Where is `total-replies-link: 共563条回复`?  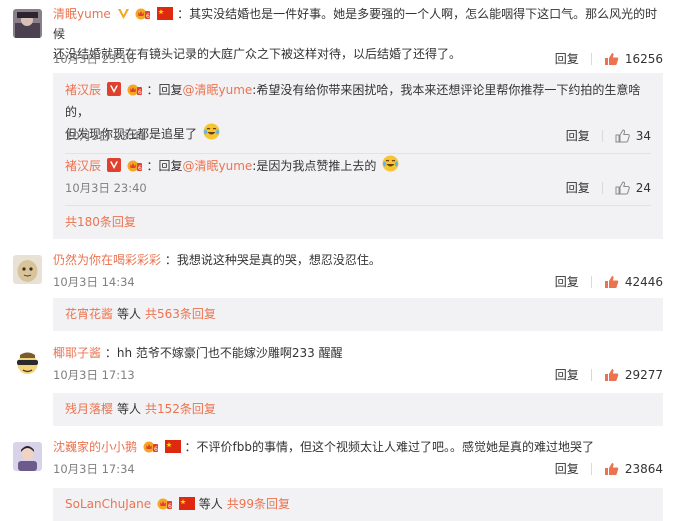
total-replies-link: 共563条回复 is located at coordinates (180, 314).